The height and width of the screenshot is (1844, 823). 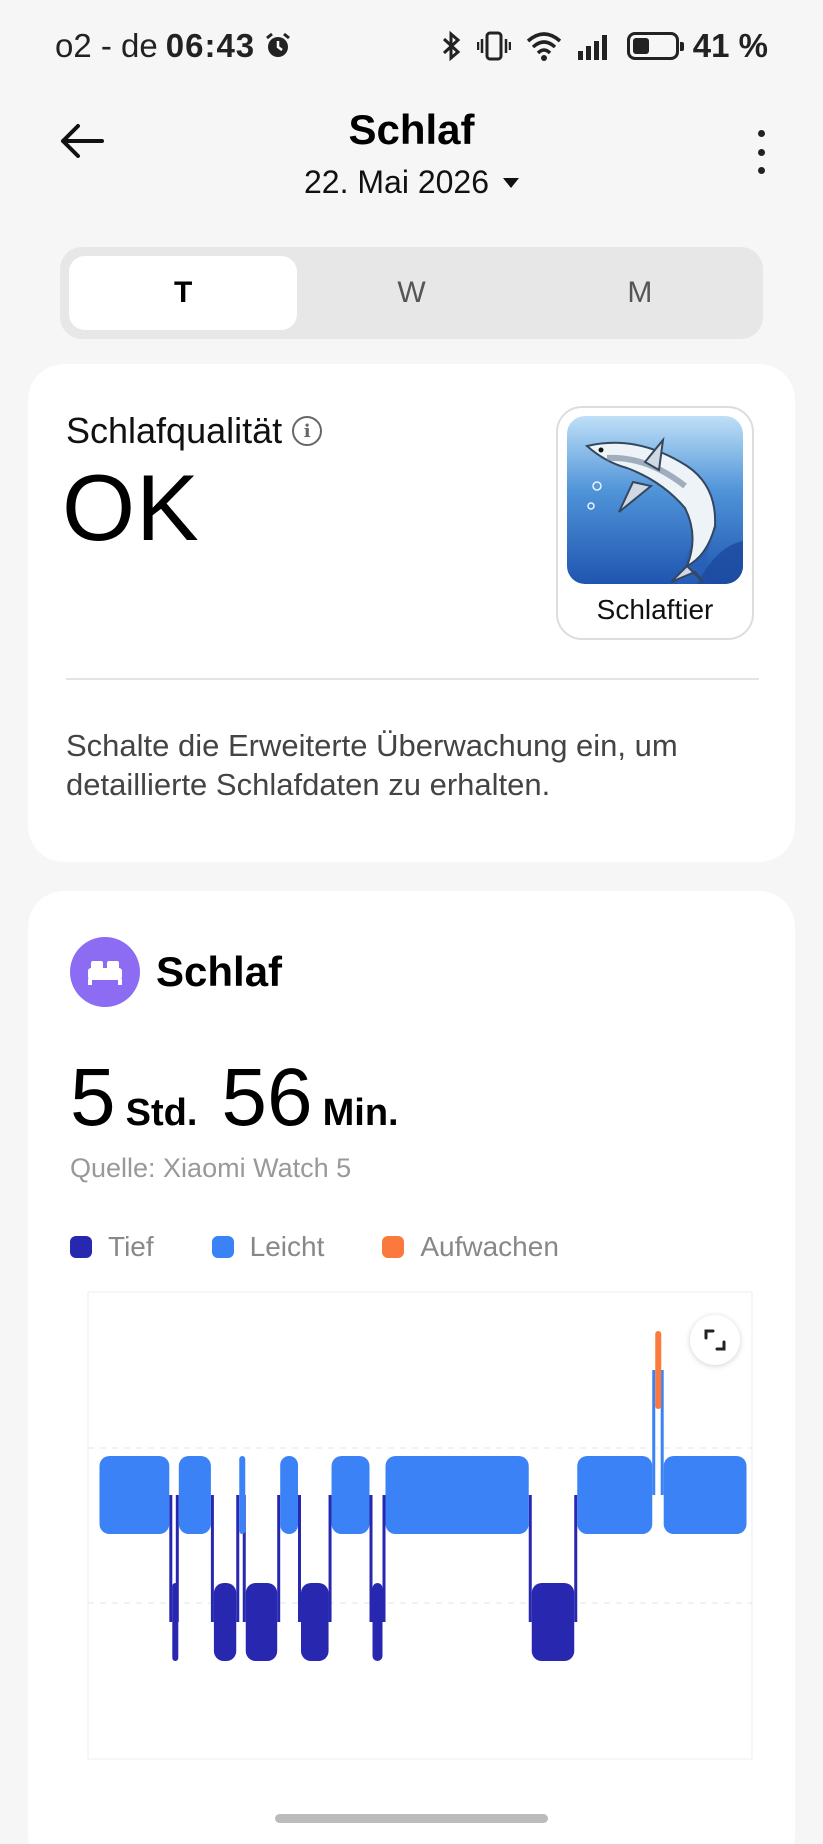 What do you see at coordinates (411, 129) in the screenshot?
I see `page-title: Schlaf` at bounding box center [411, 129].